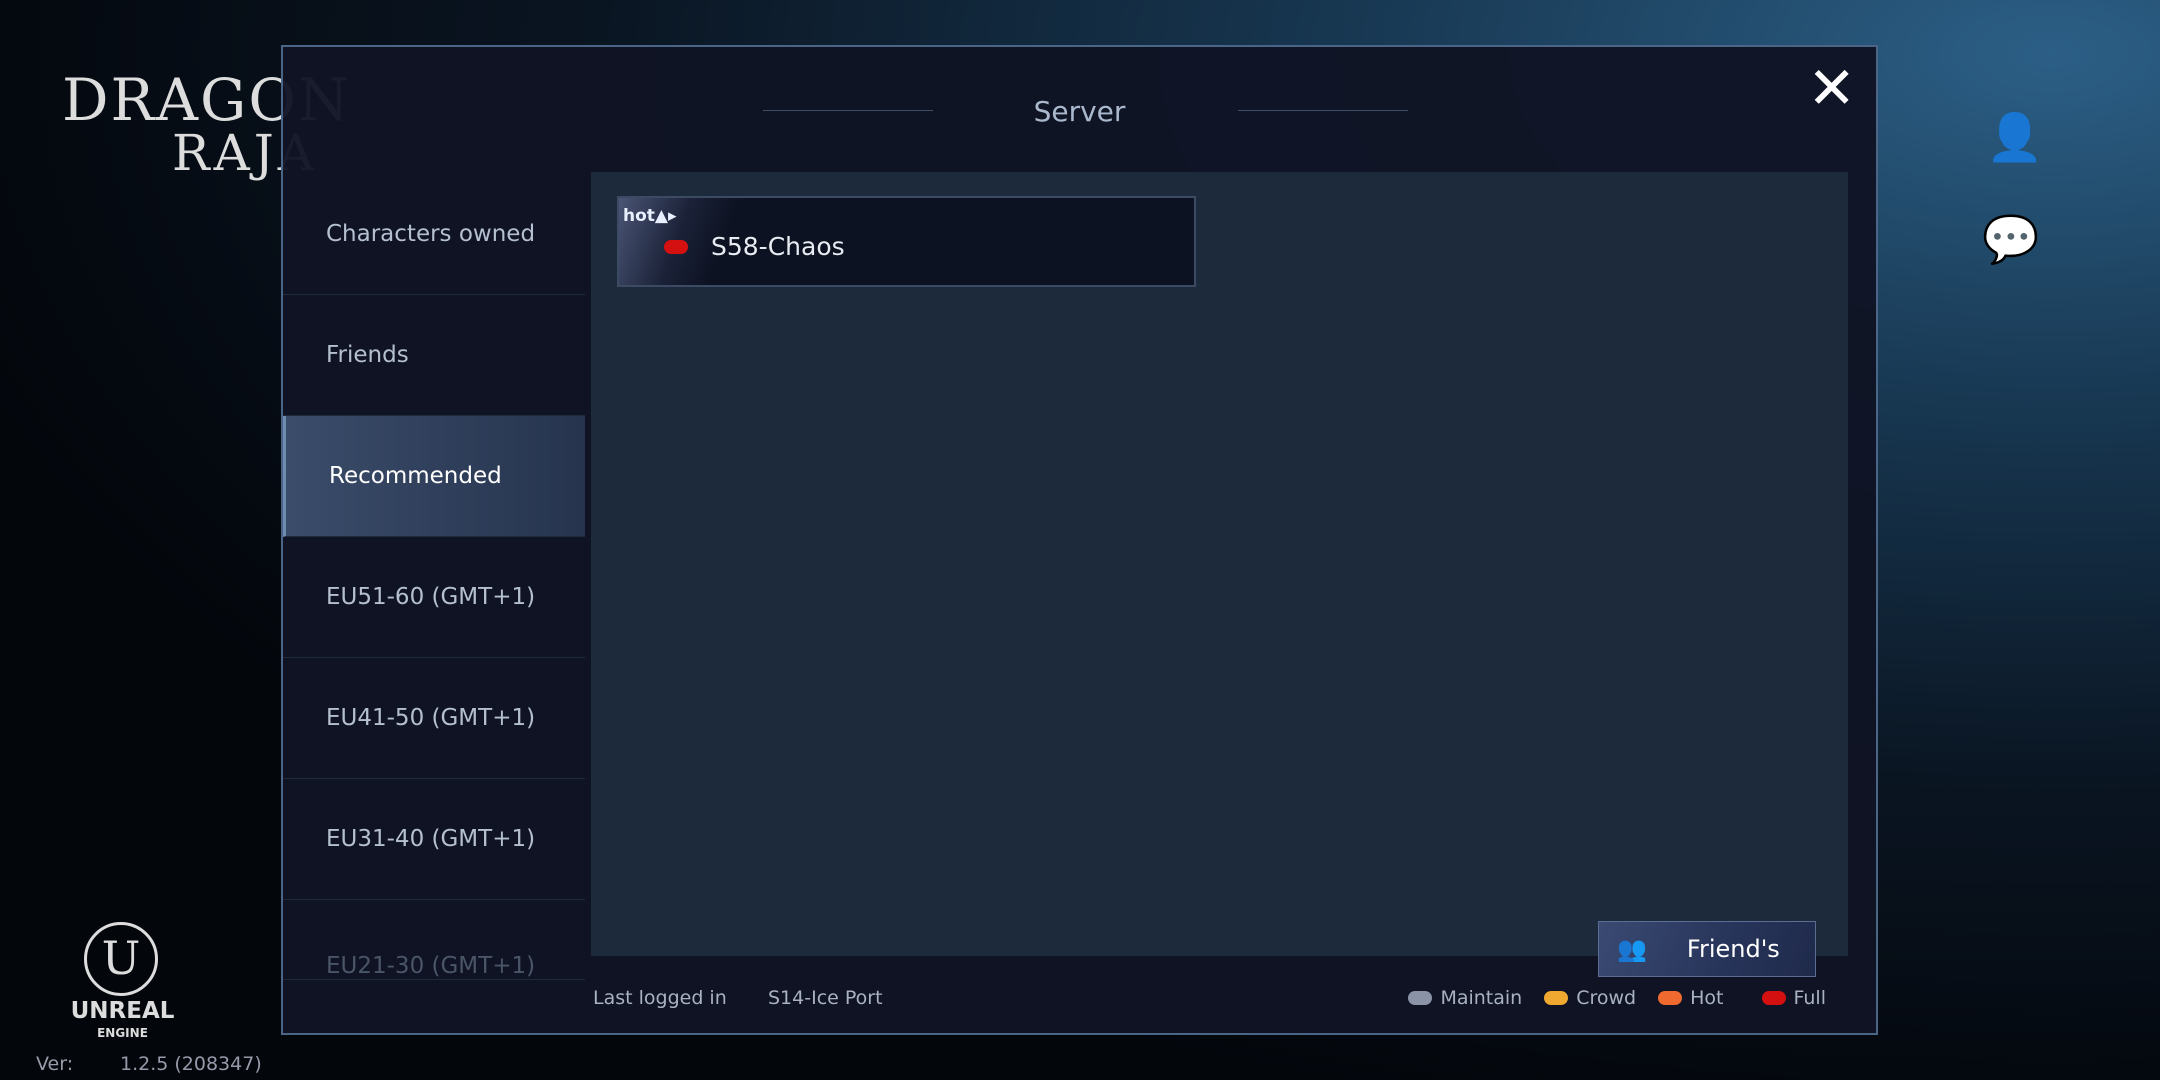  What do you see at coordinates (1670, 998) in the screenshot?
I see `hot-dot` at bounding box center [1670, 998].